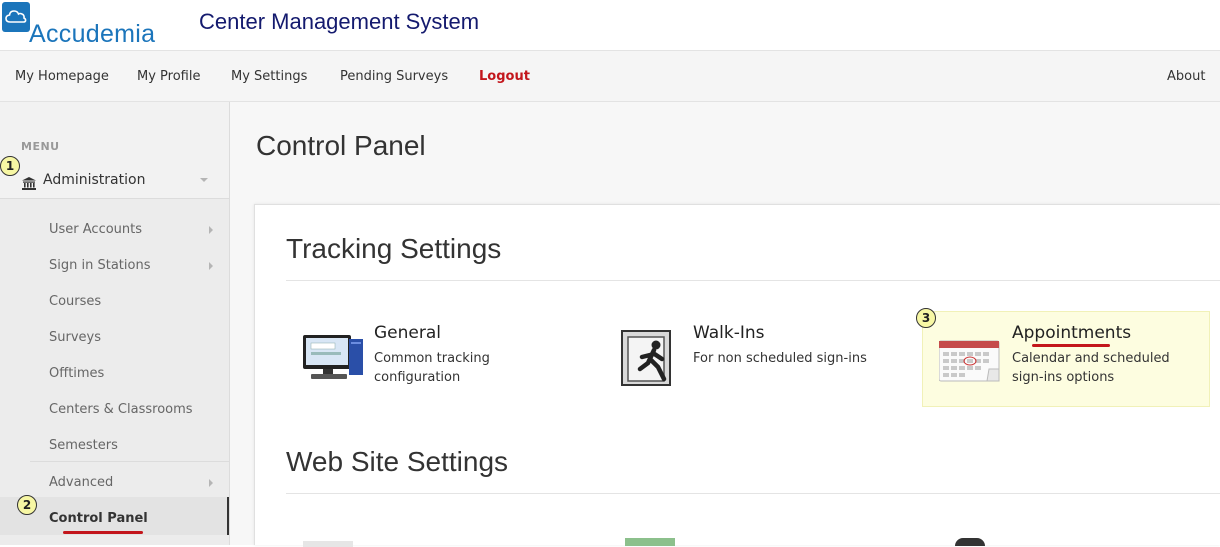  Describe the element at coordinates (204, 180) in the screenshot. I see `caret-down-icon` at that location.